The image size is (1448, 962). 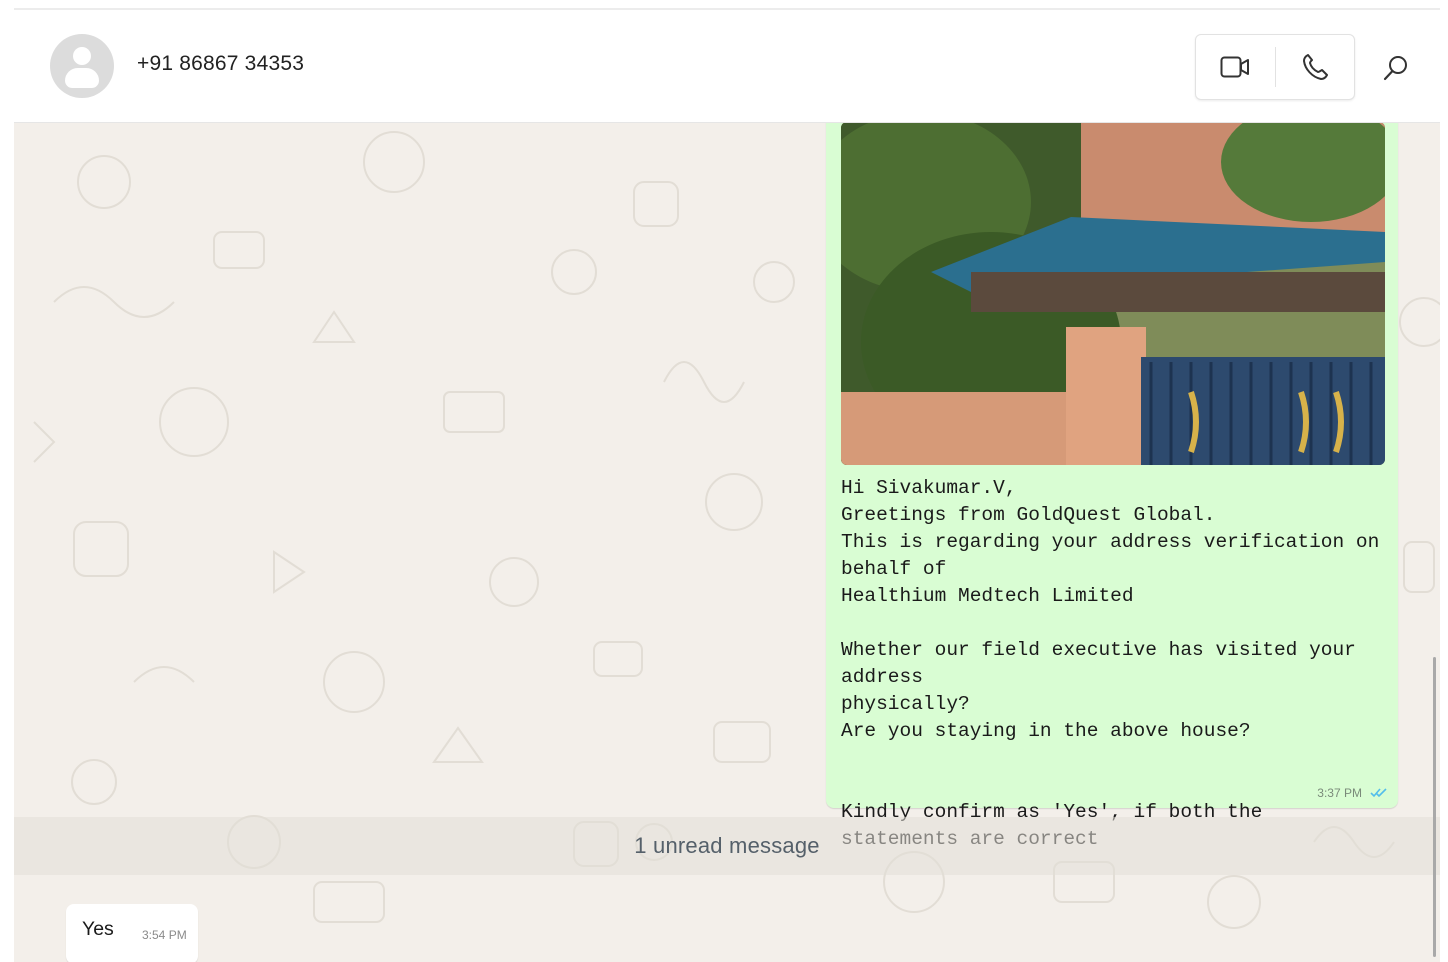 I want to click on house-photo-illustration, so click(x=1113, y=293).